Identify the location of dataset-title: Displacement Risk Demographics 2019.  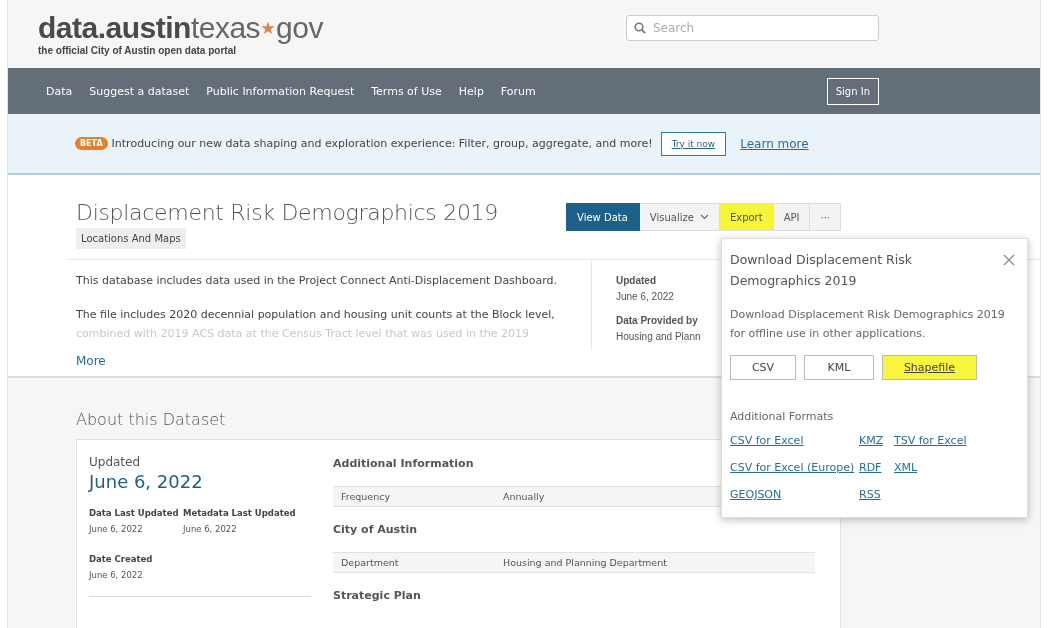
(287, 212).